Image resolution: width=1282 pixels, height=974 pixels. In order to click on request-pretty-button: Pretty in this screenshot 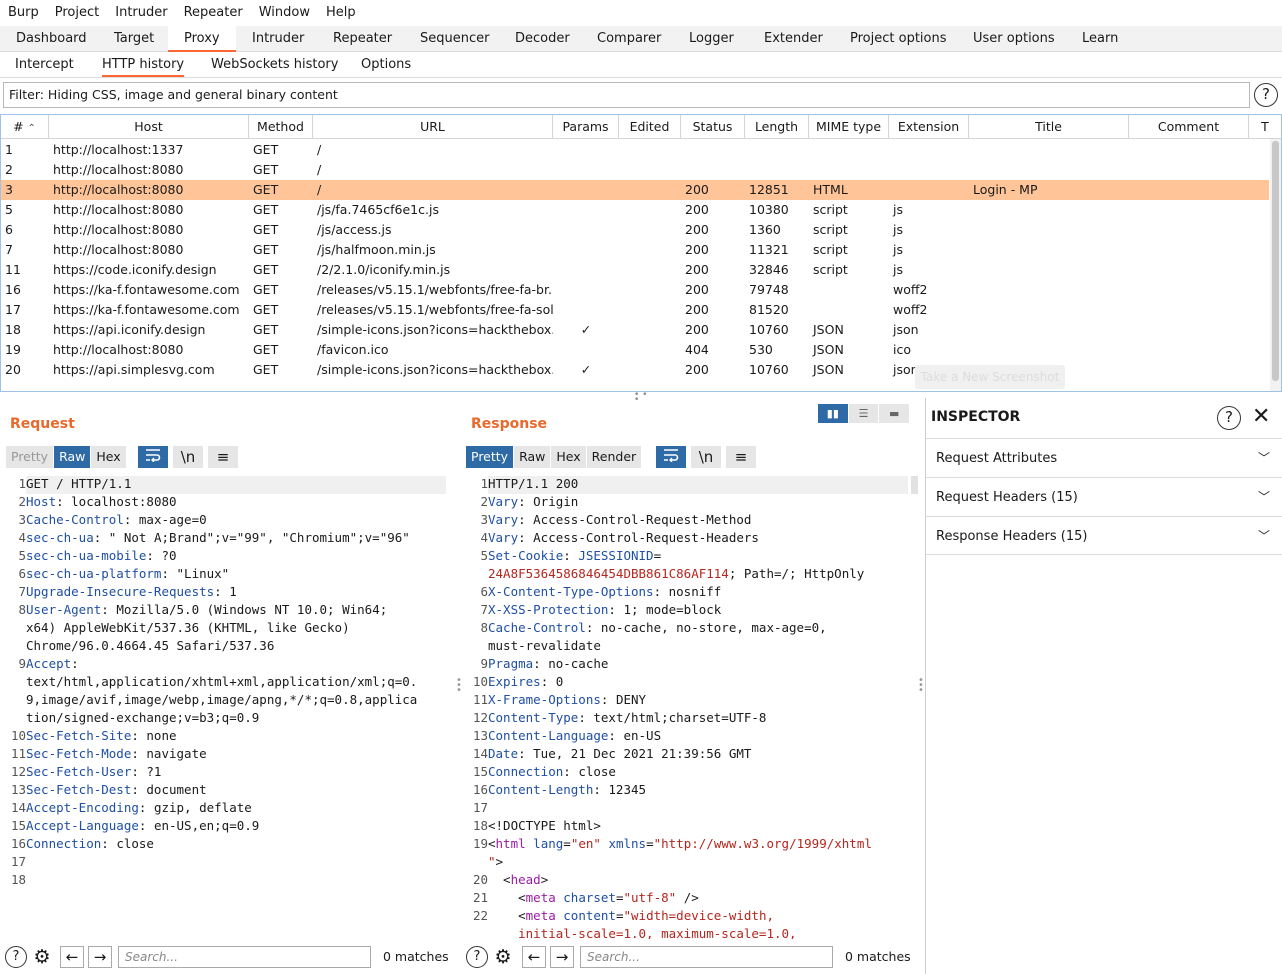, I will do `click(30, 457)`.